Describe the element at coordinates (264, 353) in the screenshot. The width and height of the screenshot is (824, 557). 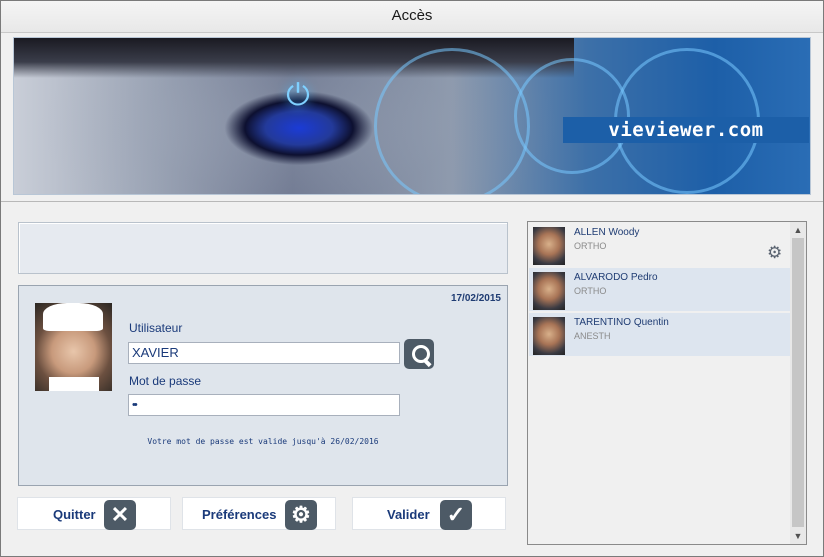
I see `user-field: XAVIER` at that location.